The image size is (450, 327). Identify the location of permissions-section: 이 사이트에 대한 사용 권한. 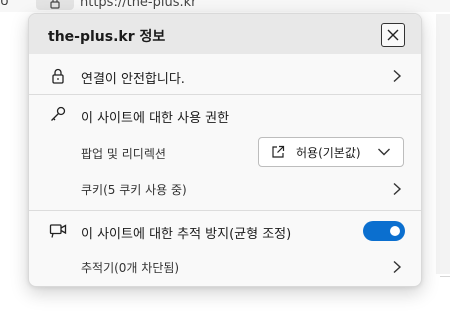
(225, 114).